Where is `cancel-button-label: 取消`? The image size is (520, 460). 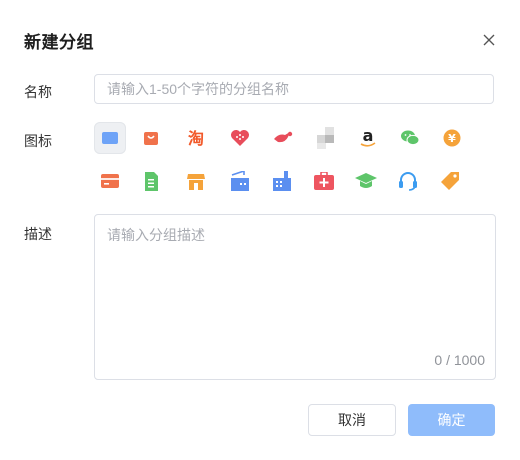
cancel-button-label: 取消 is located at coordinates (352, 420).